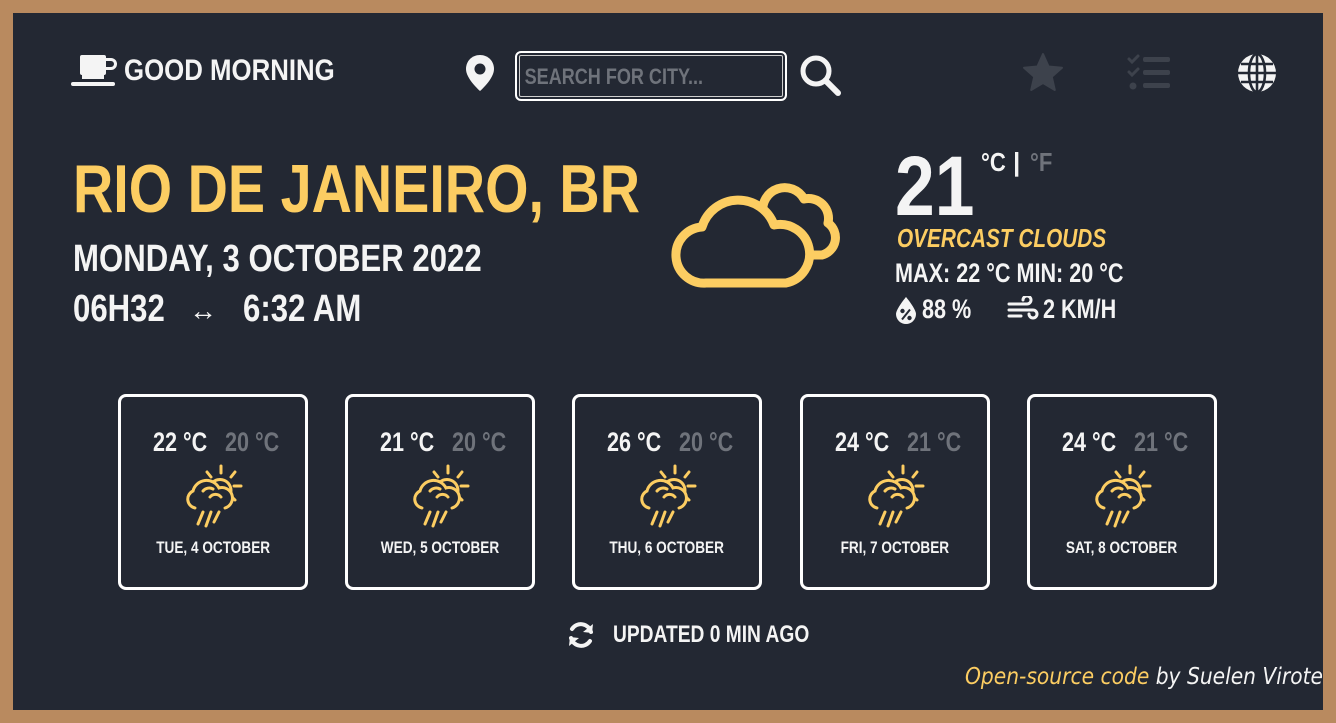 The height and width of the screenshot is (723, 1336). Describe the element at coordinates (634, 442) in the screenshot. I see `forecast-max-temp: 26 °C` at that location.